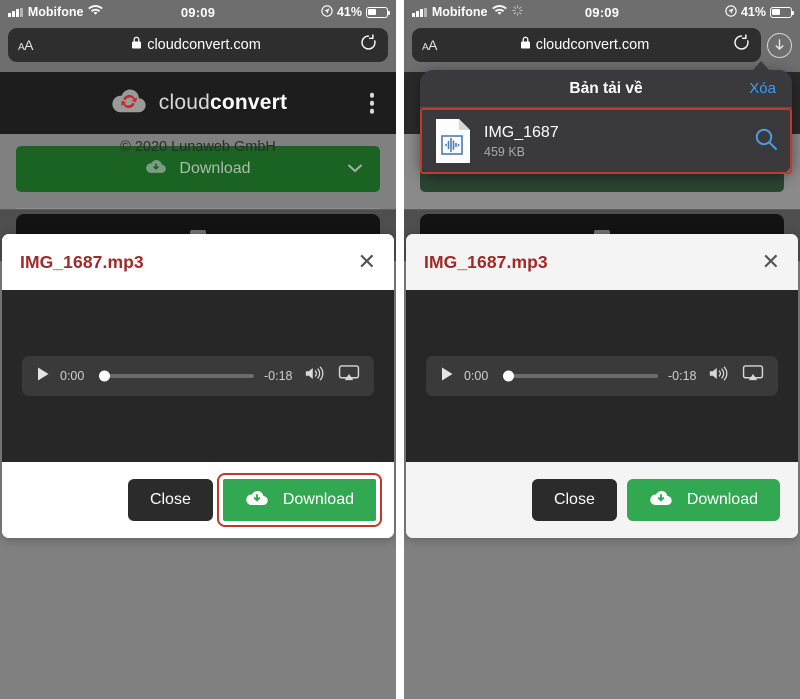  What do you see at coordinates (762, 88) in the screenshot?
I see `clear-downloads-button: Xóa` at bounding box center [762, 88].